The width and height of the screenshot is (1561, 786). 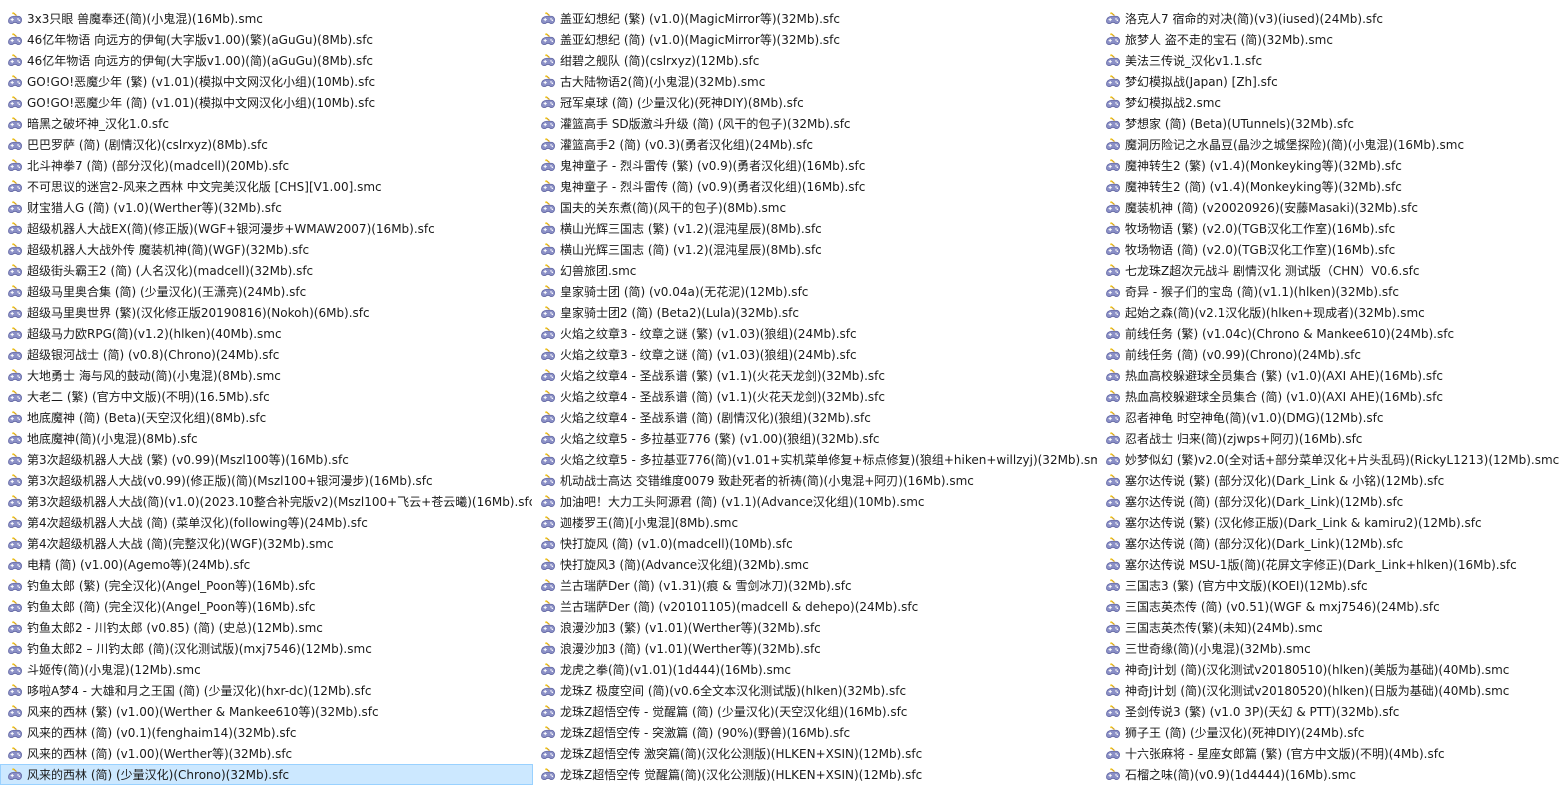 I want to click on file-item: 魔神转生2 (繁) (v1.4)(Monkeyking等)(32Mb).sfc, so click(x=1329, y=165).